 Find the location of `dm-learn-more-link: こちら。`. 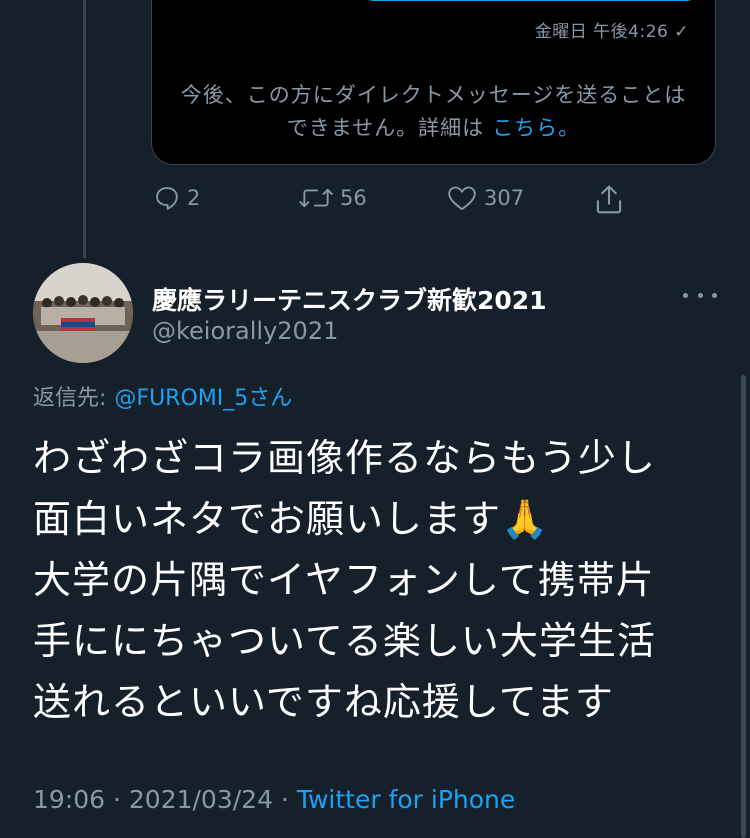

dm-learn-more-link: こちら。 is located at coordinates (536, 128).